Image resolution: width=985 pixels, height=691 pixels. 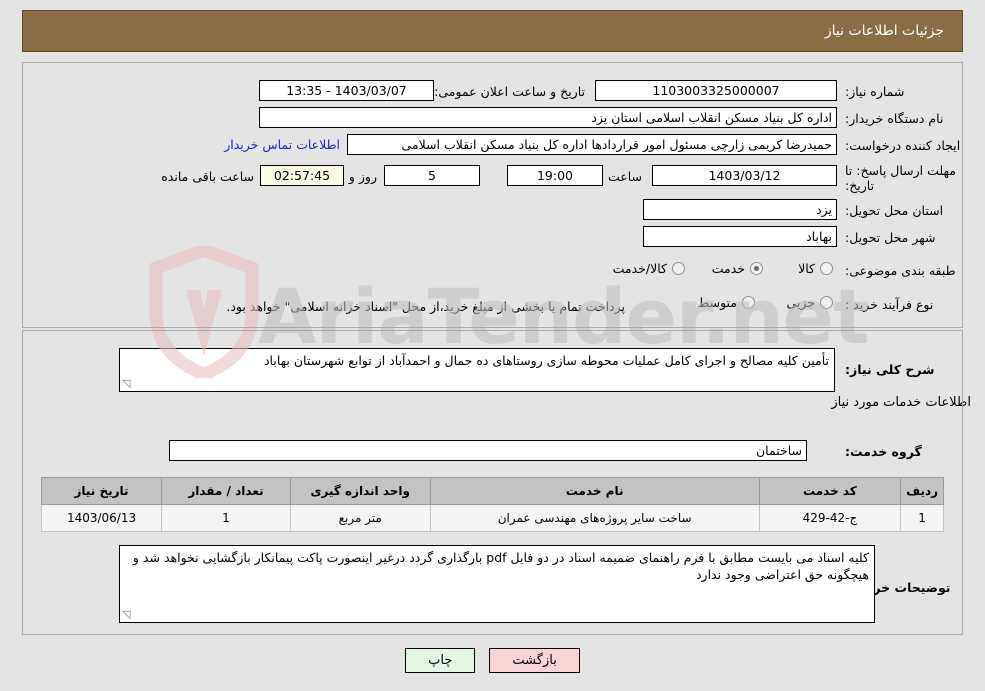 What do you see at coordinates (534, 660) in the screenshot?
I see `back-button: بازگشت` at bounding box center [534, 660].